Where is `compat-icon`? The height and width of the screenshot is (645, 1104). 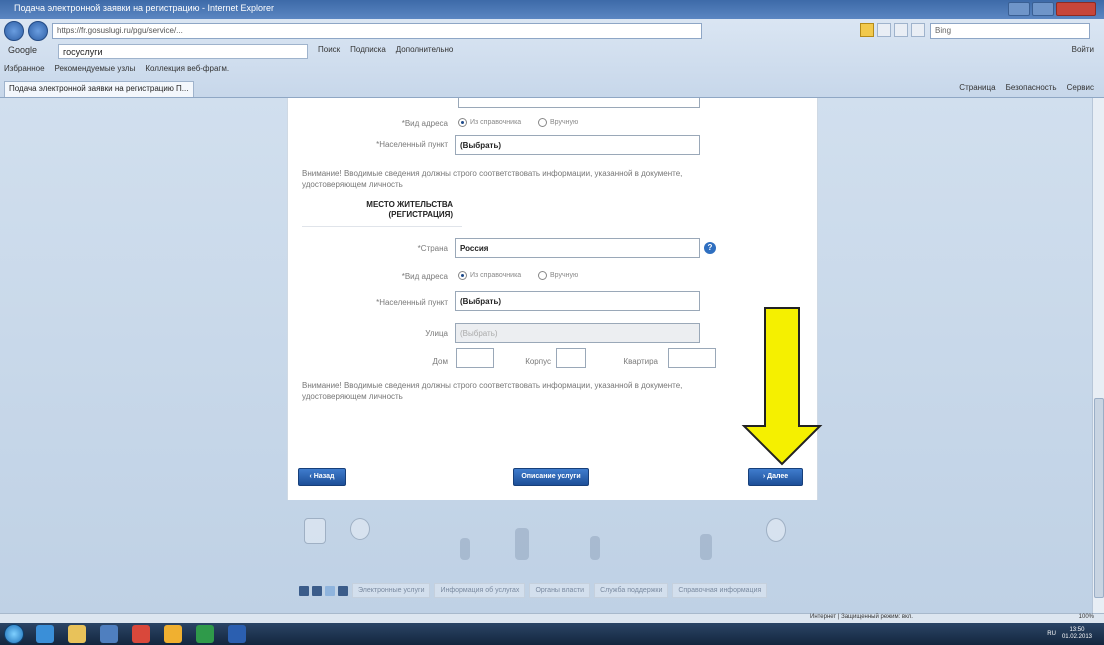 compat-icon is located at coordinates (884, 30).